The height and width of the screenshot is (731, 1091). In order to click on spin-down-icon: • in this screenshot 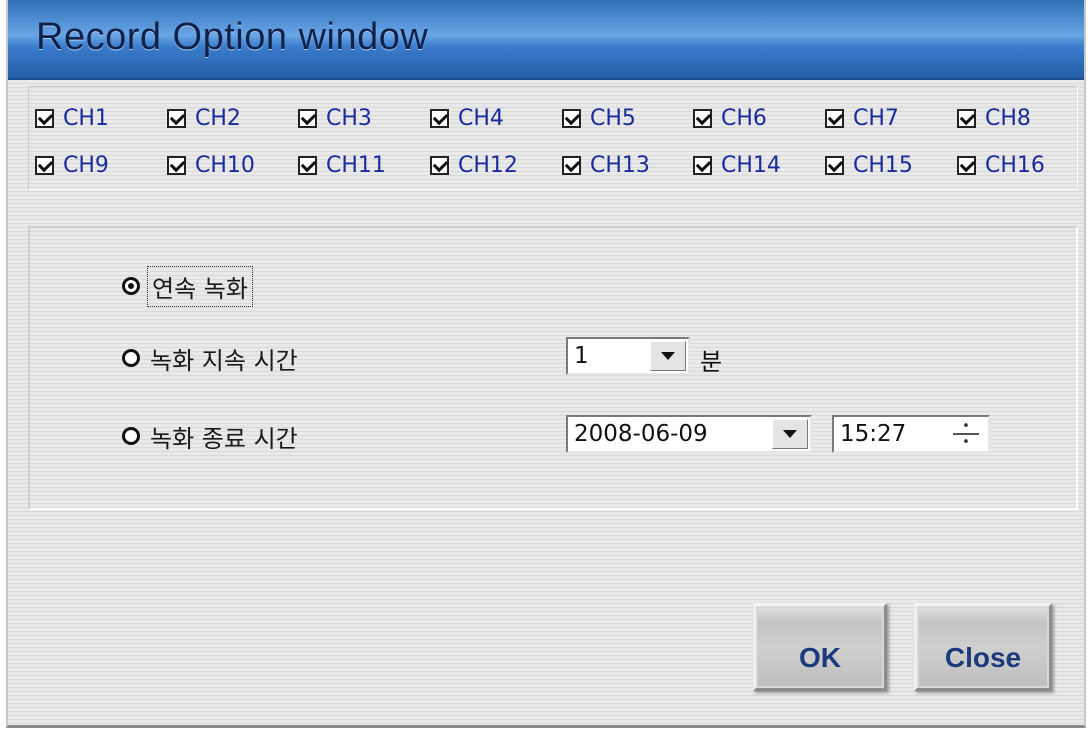, I will do `click(966, 442)`.